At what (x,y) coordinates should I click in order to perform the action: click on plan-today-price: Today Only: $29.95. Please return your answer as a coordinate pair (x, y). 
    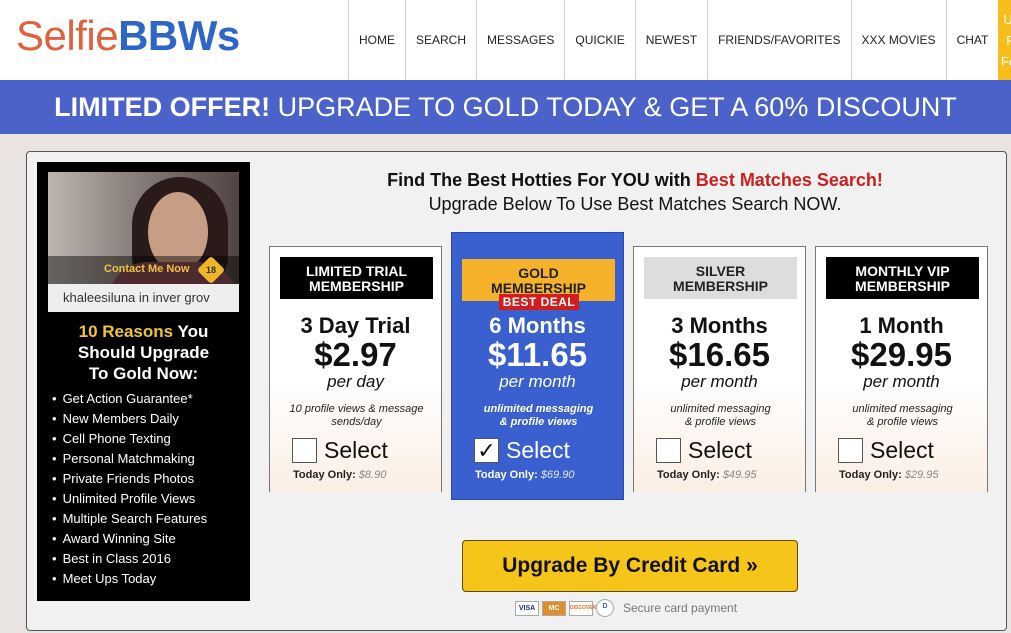
    Looking at the image, I should click on (888, 475).